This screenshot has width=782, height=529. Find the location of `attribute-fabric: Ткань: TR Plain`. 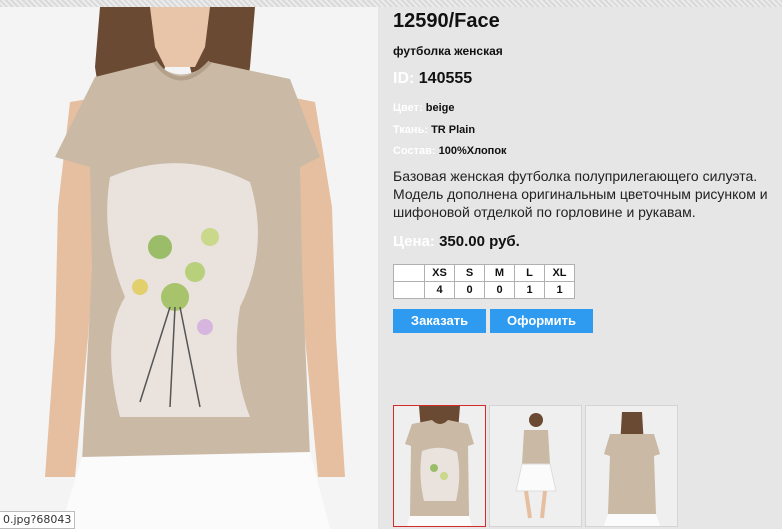

attribute-fabric: Ткань: TR Plain is located at coordinates (434, 130).